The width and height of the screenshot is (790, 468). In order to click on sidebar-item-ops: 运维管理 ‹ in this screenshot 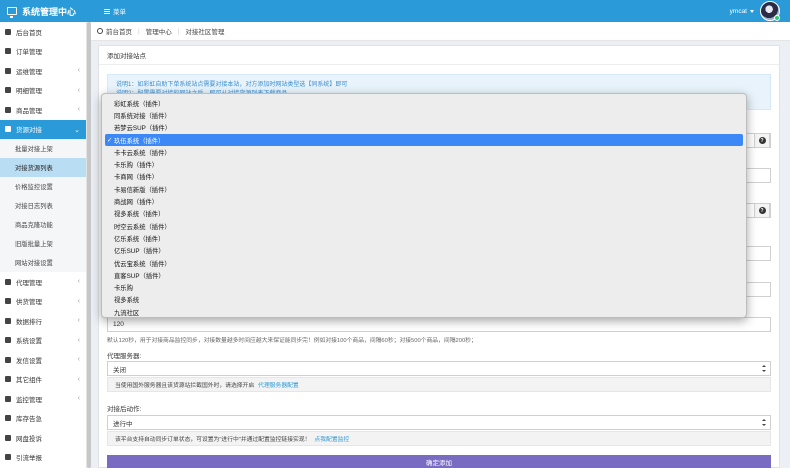, I will do `click(43, 71)`.